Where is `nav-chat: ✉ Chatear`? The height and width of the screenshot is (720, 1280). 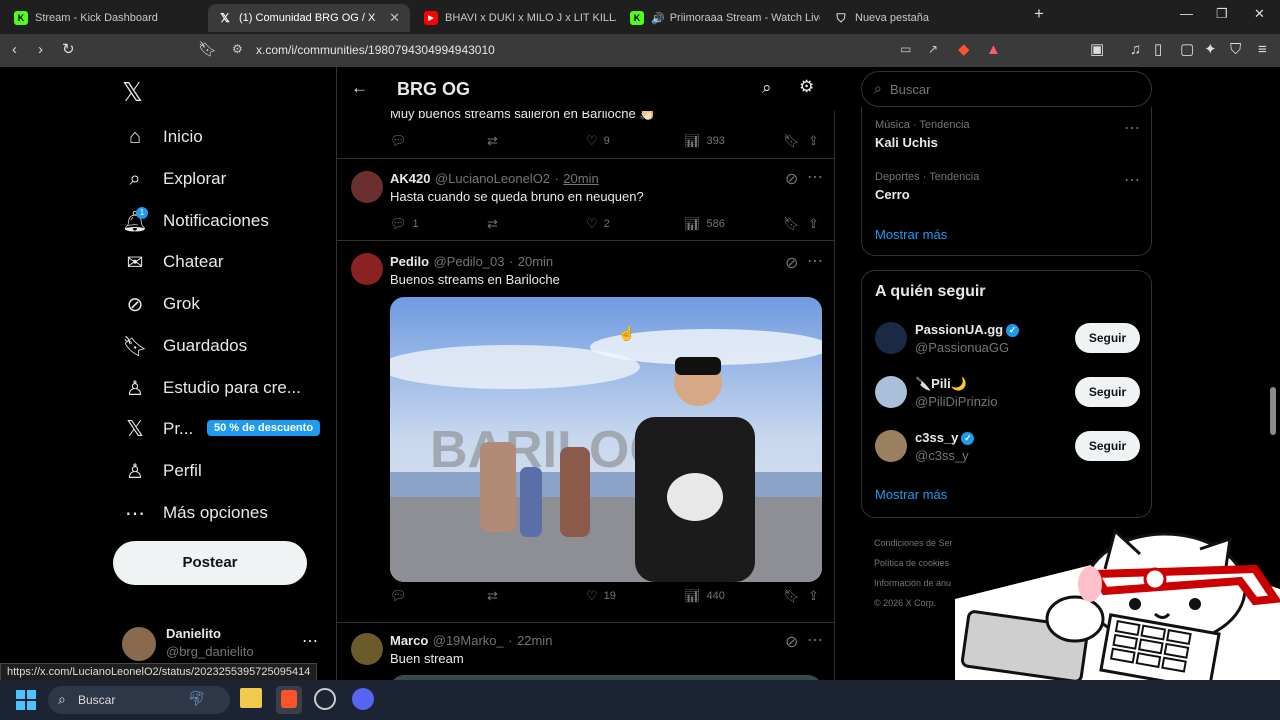 nav-chat: ✉ Chatear is located at coordinates (173, 262).